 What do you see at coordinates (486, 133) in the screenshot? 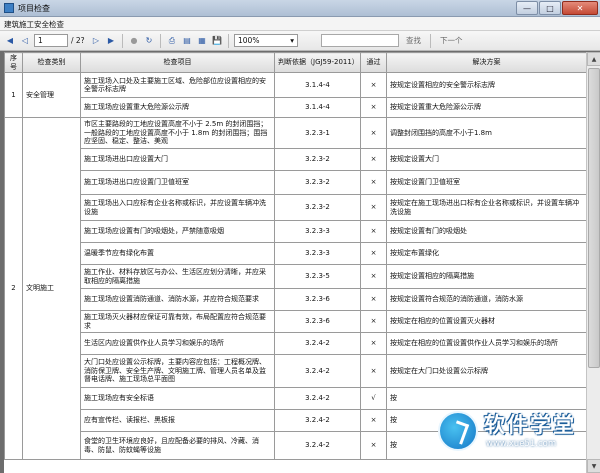
I see `row-solution: 调整封闭围挡的高度不小于1.8m` at bounding box center [486, 133].